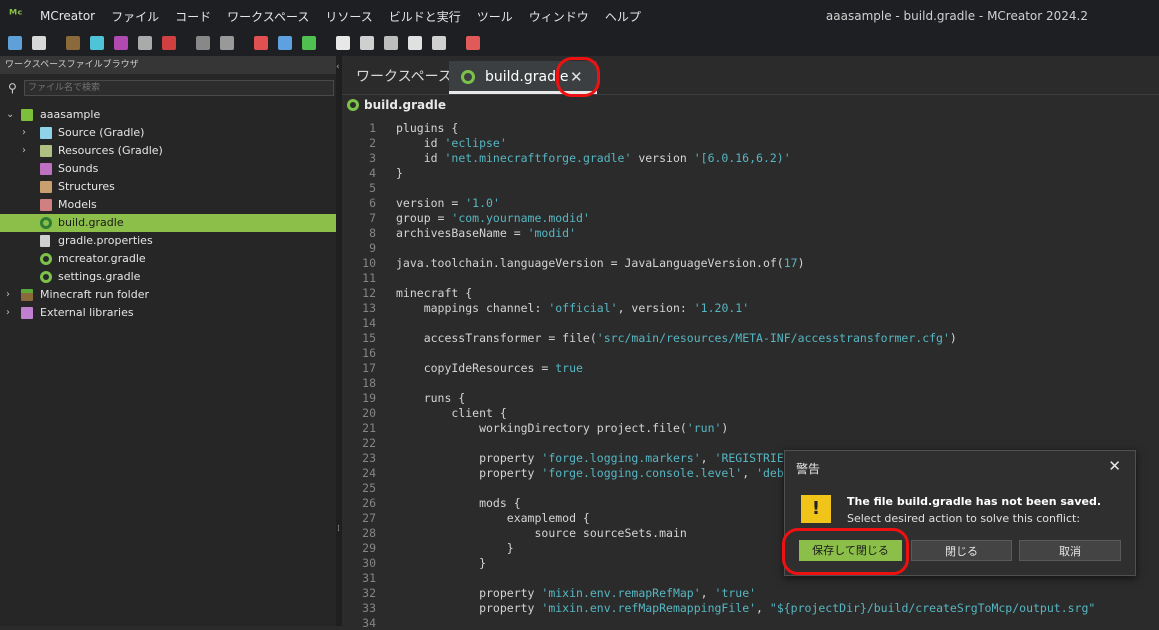 This screenshot has width=1159, height=630. I want to click on line-number: 14, so click(369, 323).